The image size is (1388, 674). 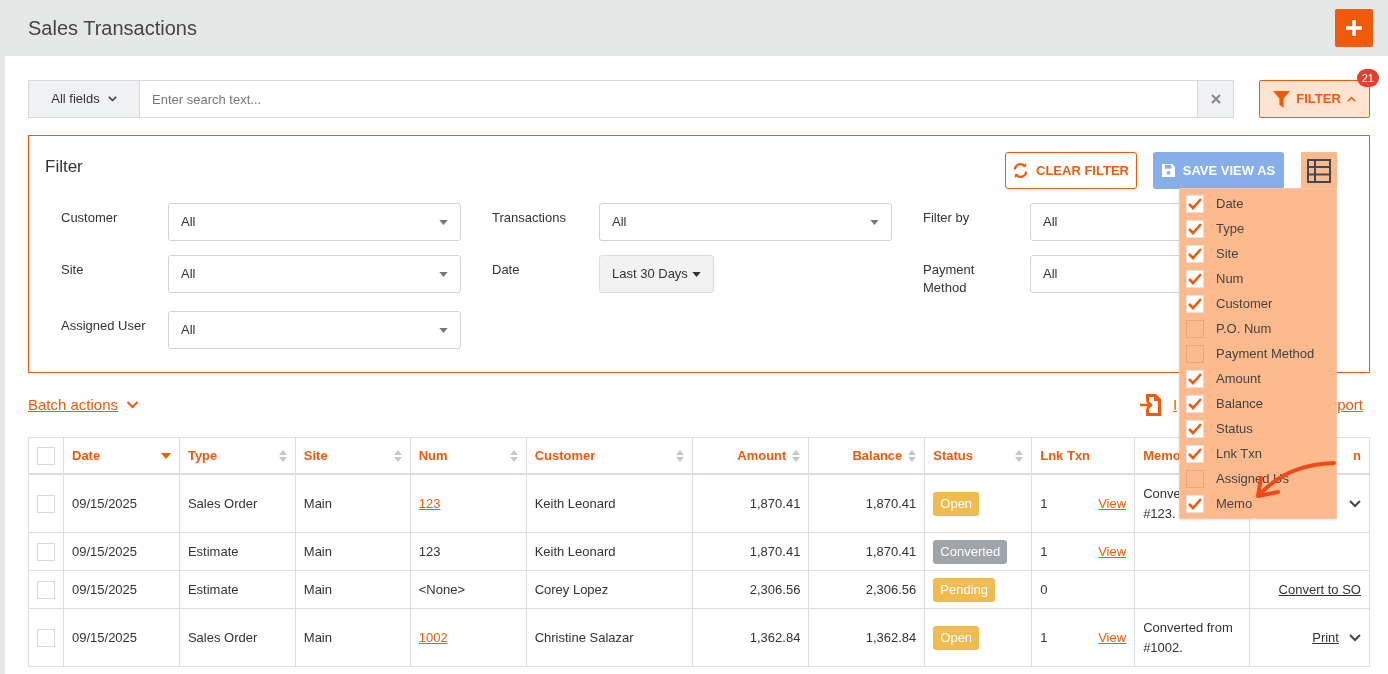 I want to click on batch-actions-link: Batch actions, so click(x=84, y=405).